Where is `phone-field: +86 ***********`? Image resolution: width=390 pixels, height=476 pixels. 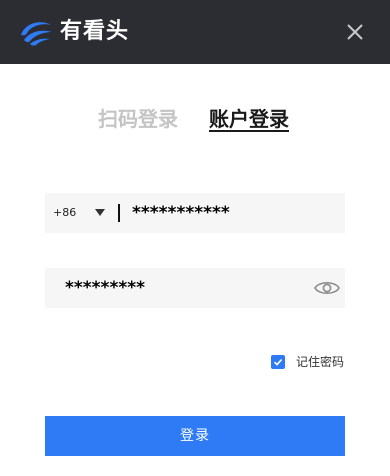
phone-field: +86 *********** is located at coordinates (195, 213).